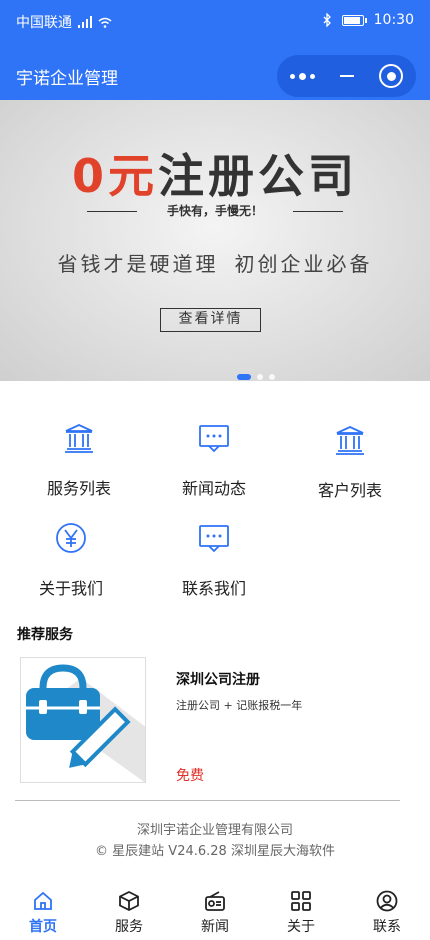 The image size is (430, 940). Describe the element at coordinates (301, 927) in the screenshot. I see `tab-label: 关于` at that location.